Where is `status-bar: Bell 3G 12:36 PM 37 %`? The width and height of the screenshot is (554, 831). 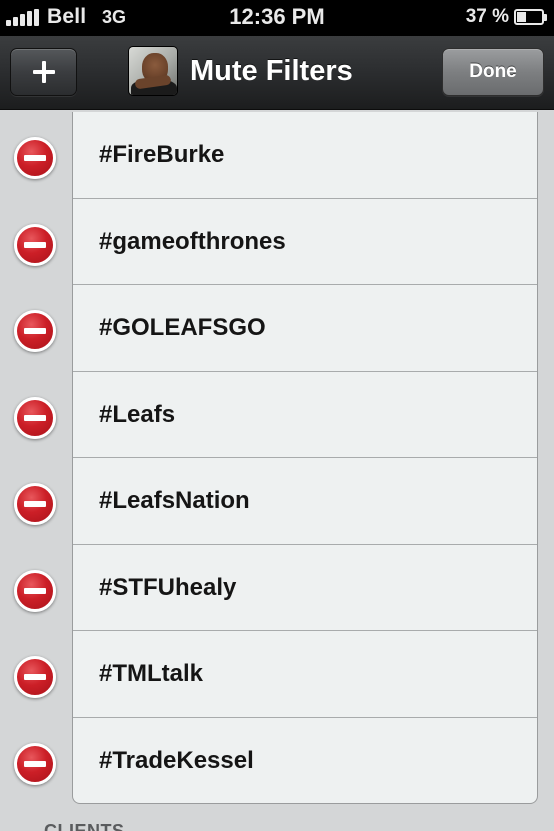
status-bar: Bell 3G 12:36 PM 37 % is located at coordinates (277, 18).